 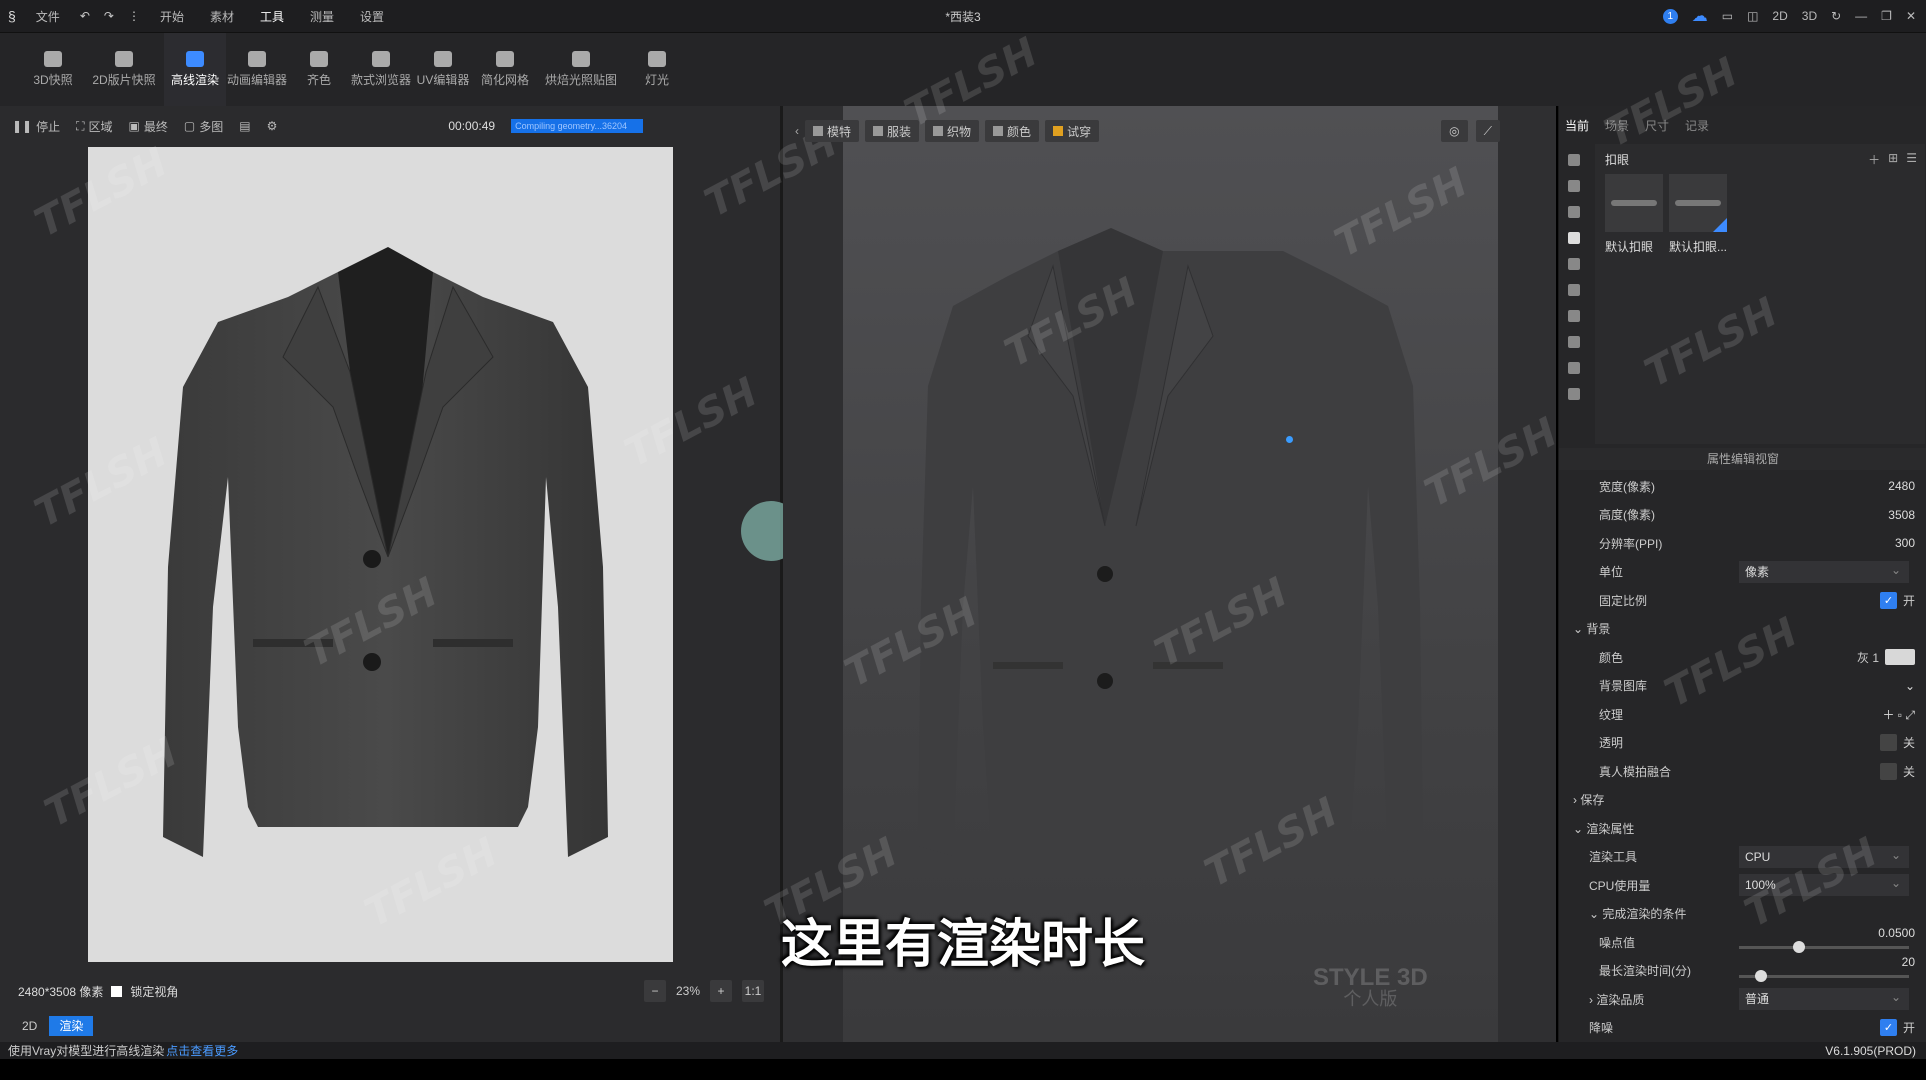 I want to click on notification-badge: 1, so click(x=1670, y=16).